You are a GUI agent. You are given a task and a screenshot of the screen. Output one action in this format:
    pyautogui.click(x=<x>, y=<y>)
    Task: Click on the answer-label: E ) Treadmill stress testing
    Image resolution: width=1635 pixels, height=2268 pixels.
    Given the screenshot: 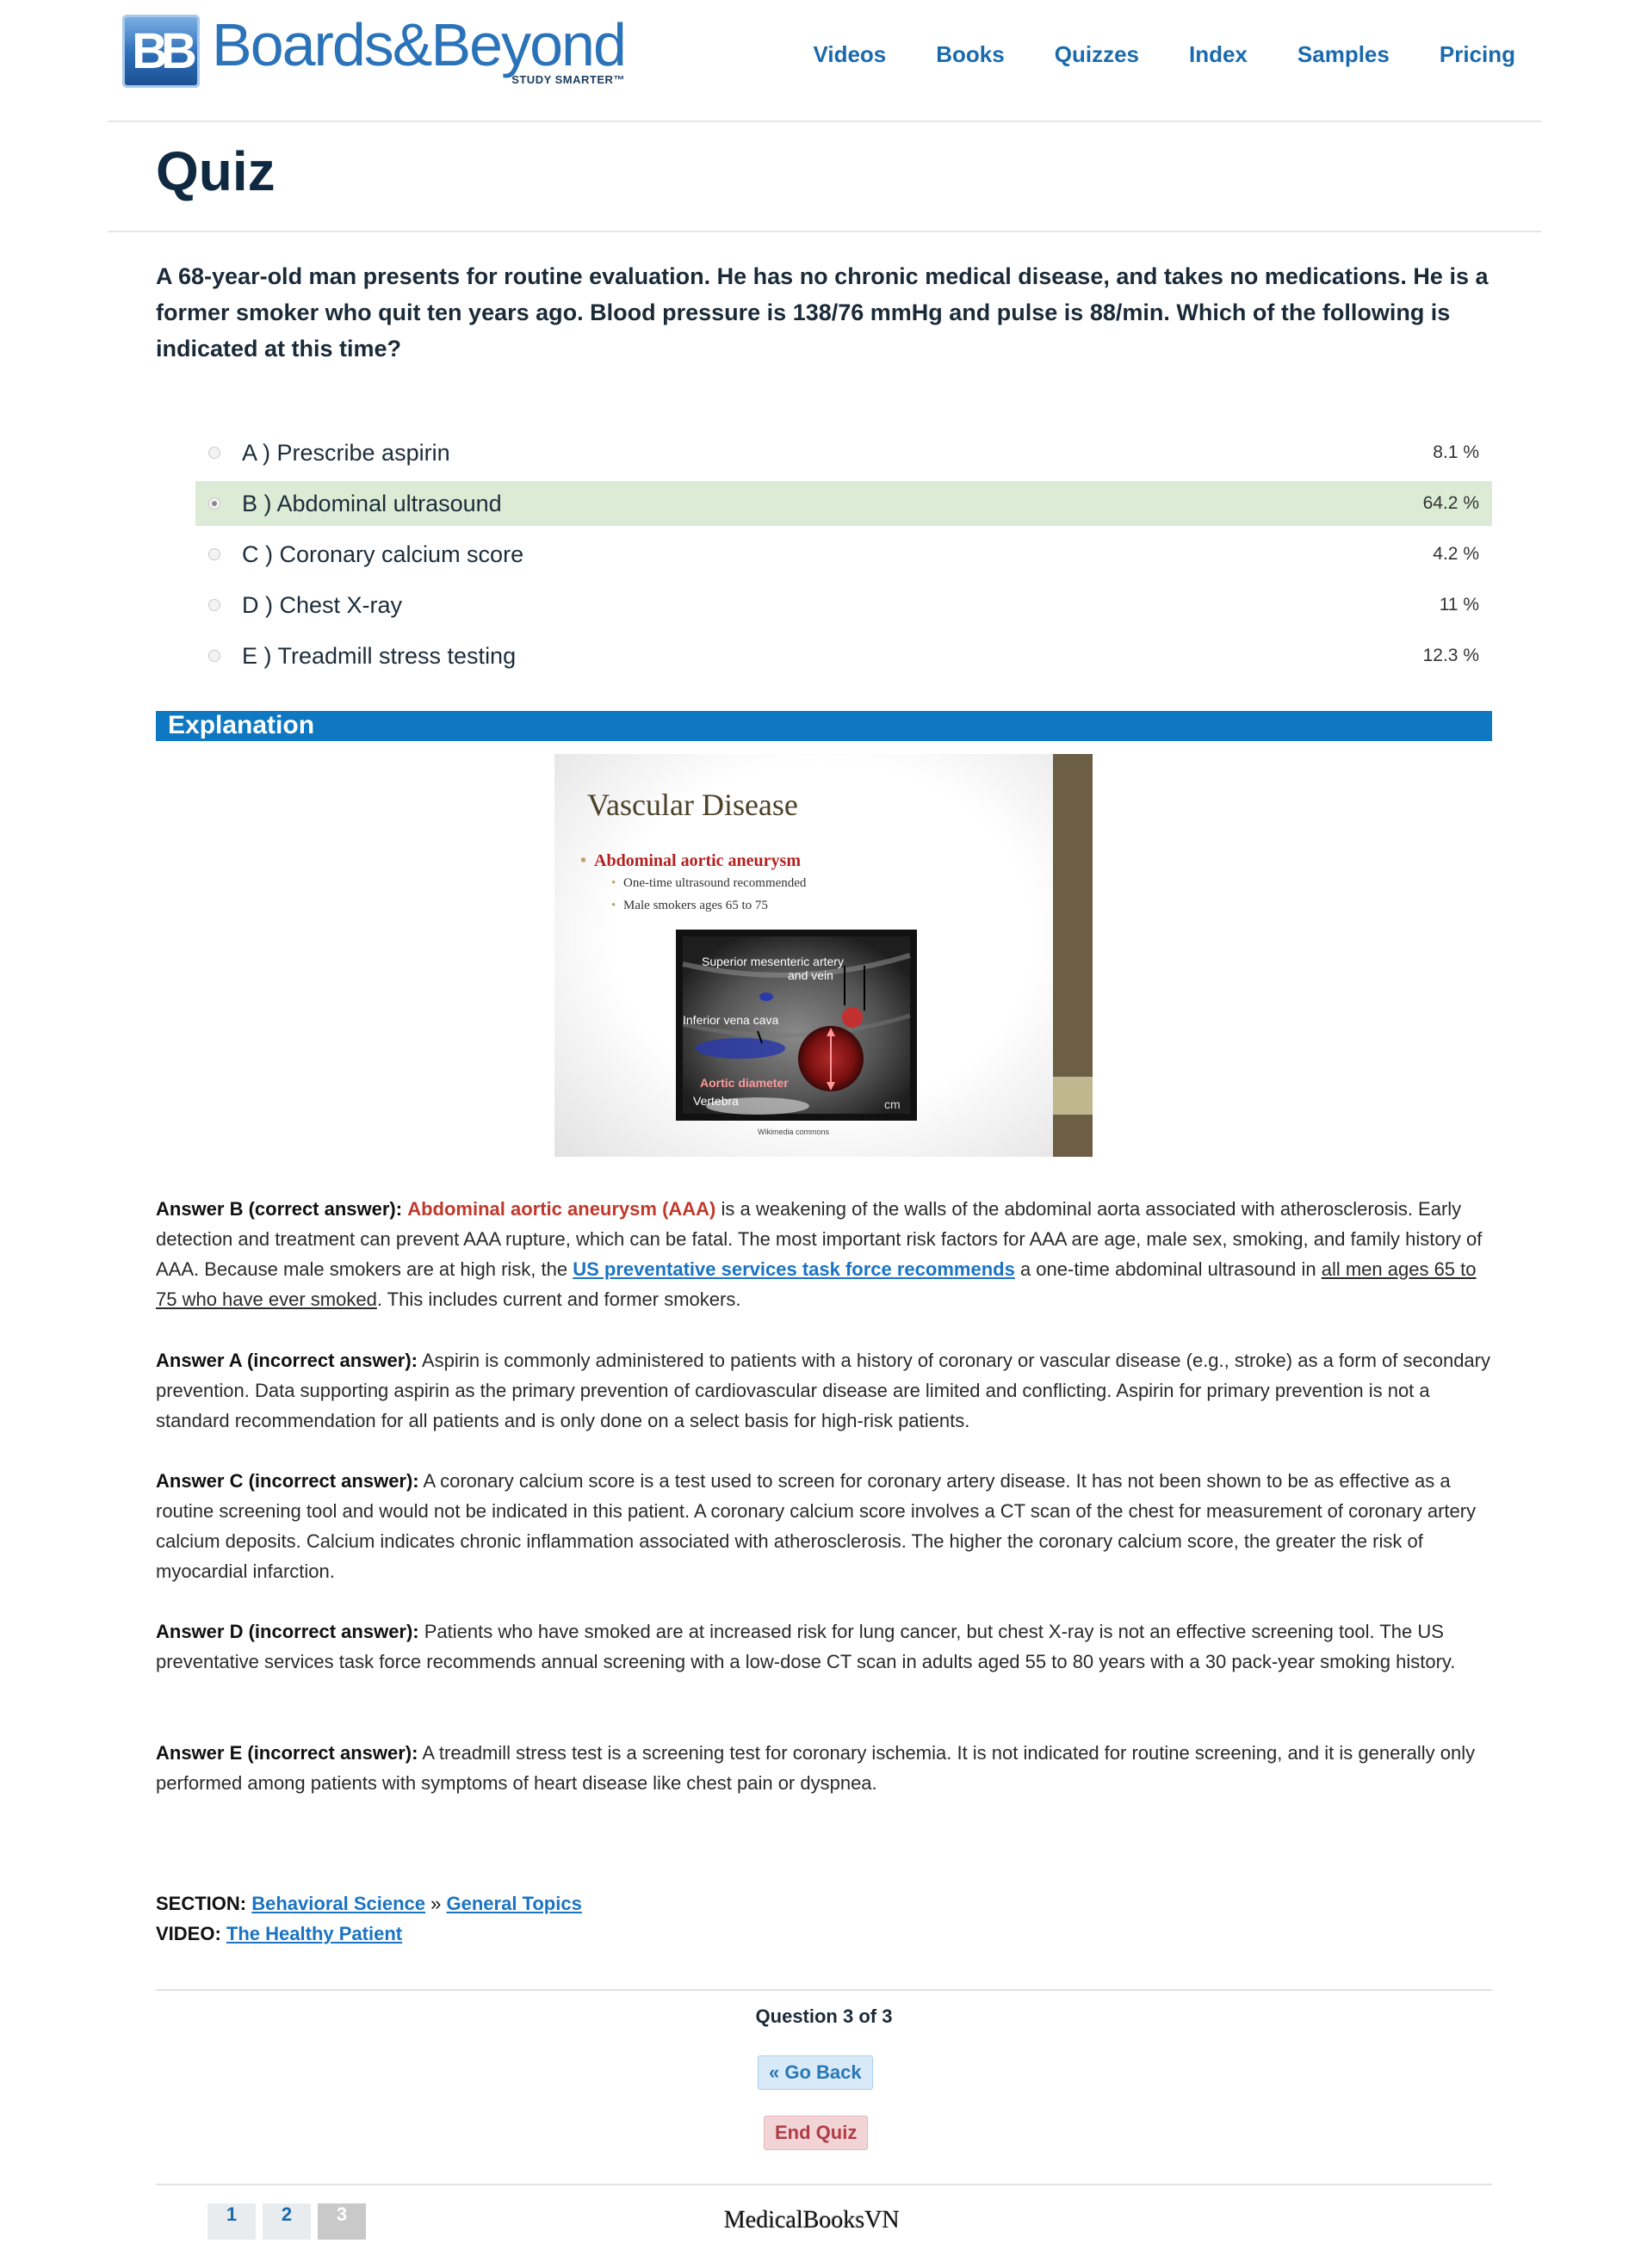 What is the action you would take?
    pyautogui.click(x=379, y=655)
    